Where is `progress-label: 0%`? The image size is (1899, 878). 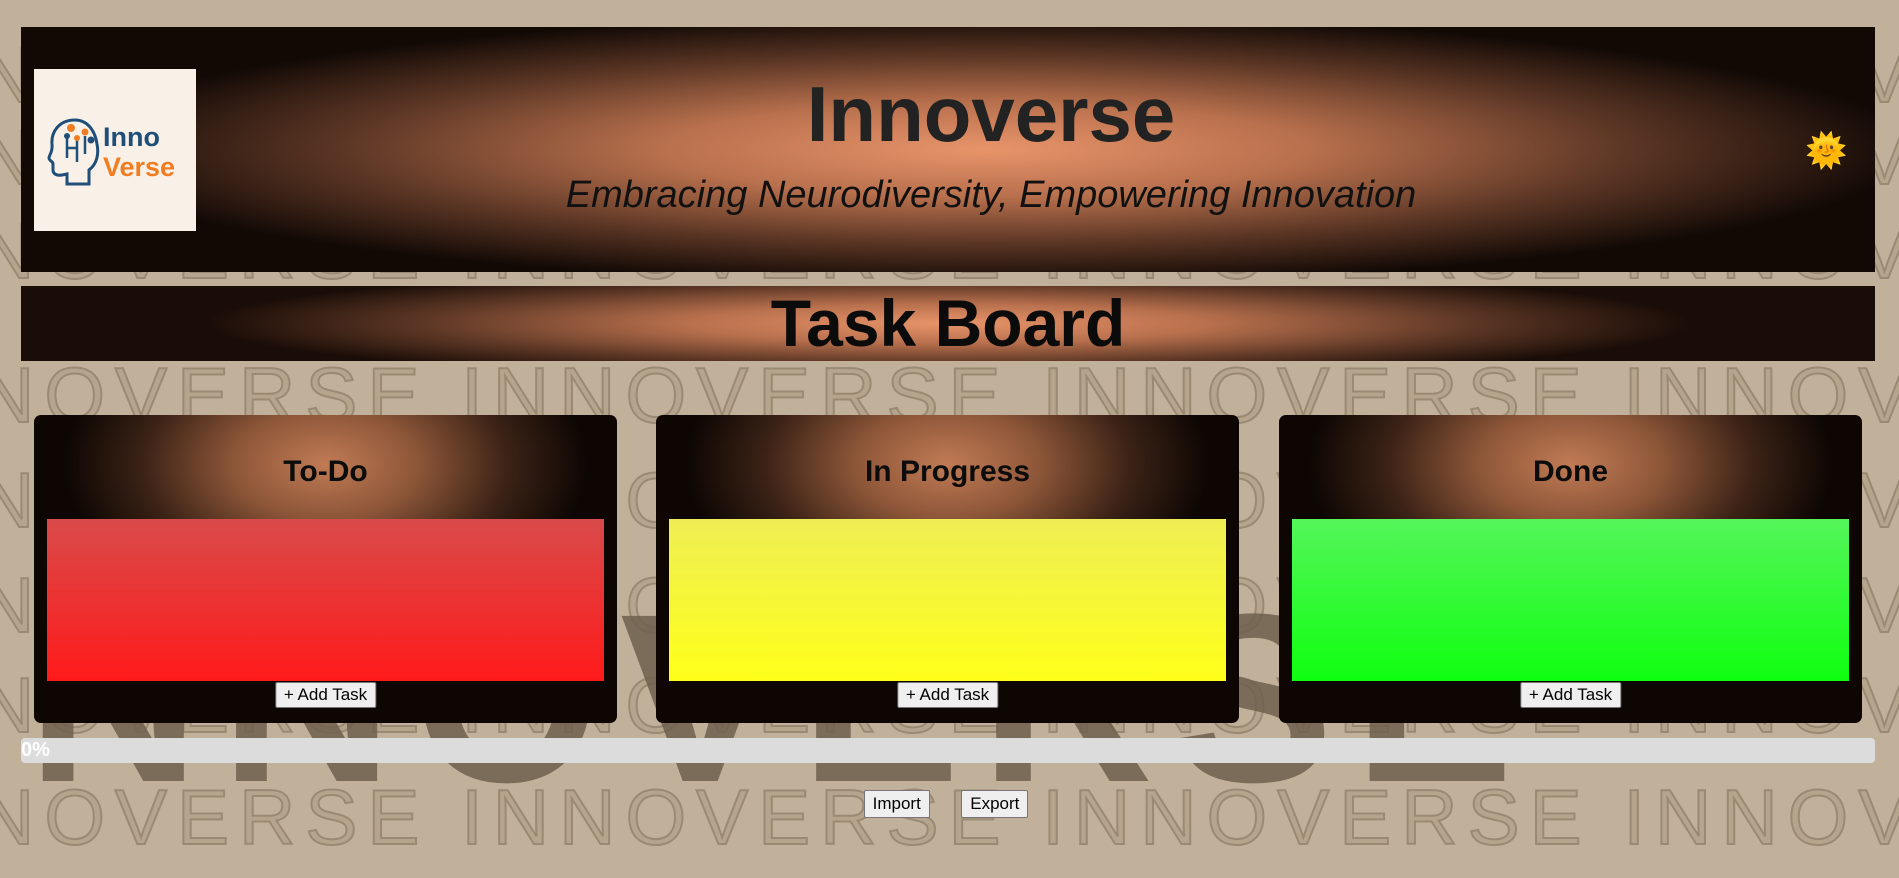 progress-label: 0% is located at coordinates (35, 750).